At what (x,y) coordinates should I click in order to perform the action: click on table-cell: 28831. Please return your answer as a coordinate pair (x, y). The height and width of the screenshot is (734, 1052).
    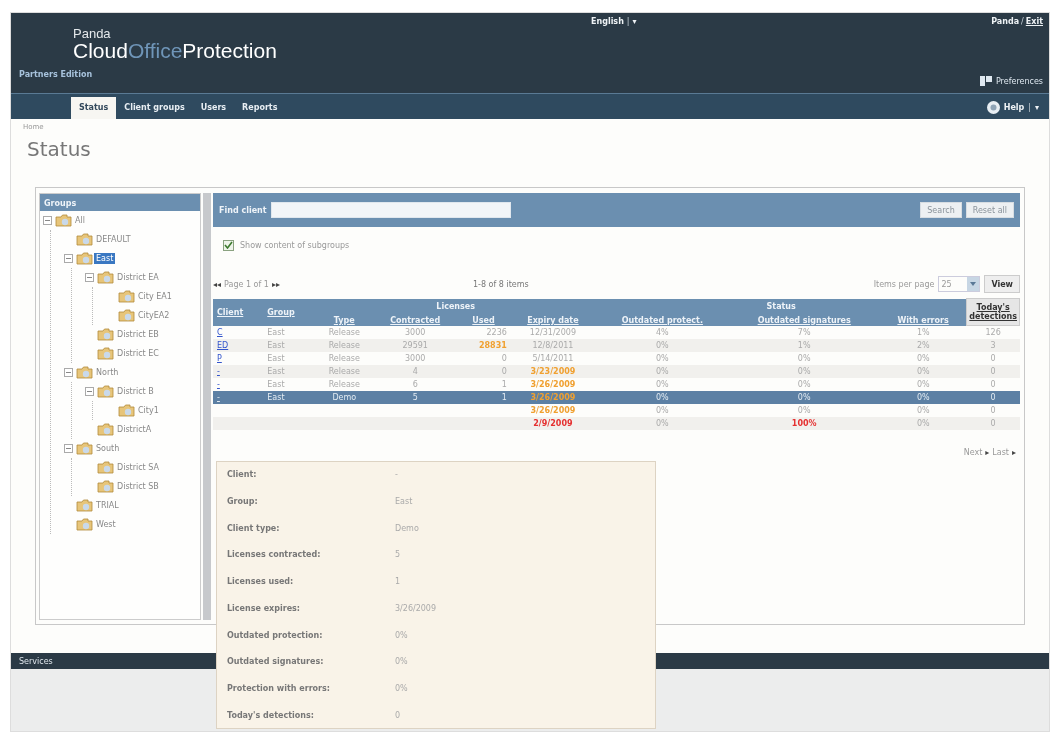
    Looking at the image, I should click on (492, 345).